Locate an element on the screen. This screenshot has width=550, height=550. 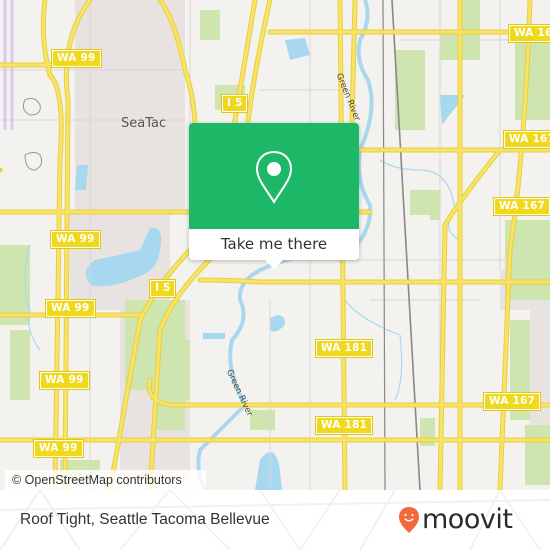
map-attribution: © OpenStreetMap contributors is located at coordinates (105, 480).